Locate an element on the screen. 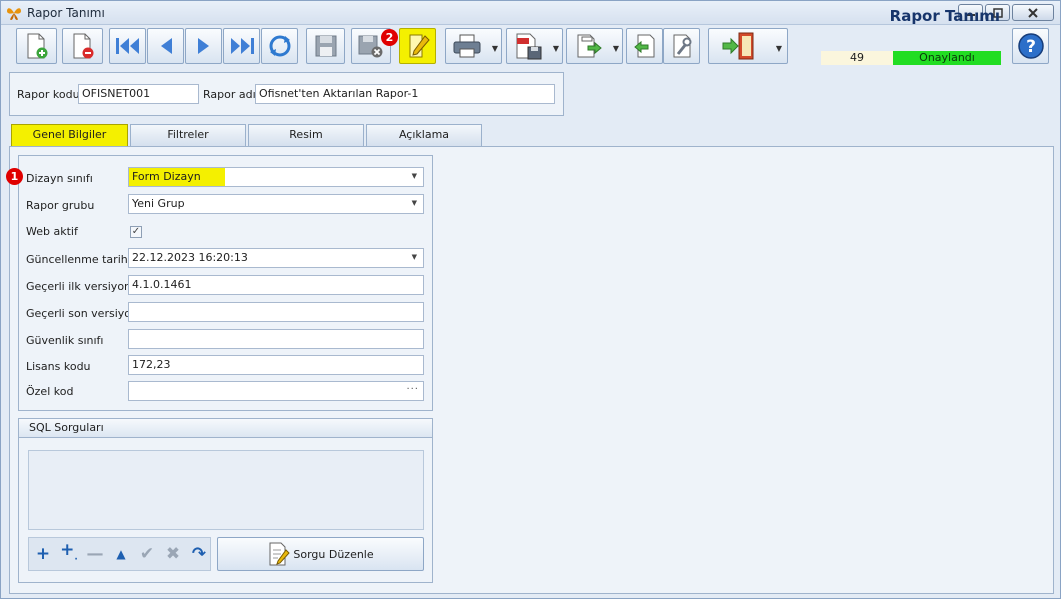  tab-genel-bilgiler: Genel Bilgiler is located at coordinates (69, 135).